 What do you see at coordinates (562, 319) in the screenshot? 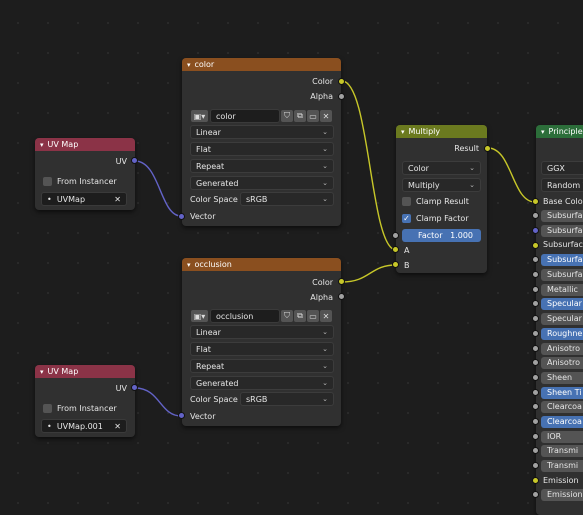
I see `specular-tint-input: Specular` at bounding box center [562, 319].